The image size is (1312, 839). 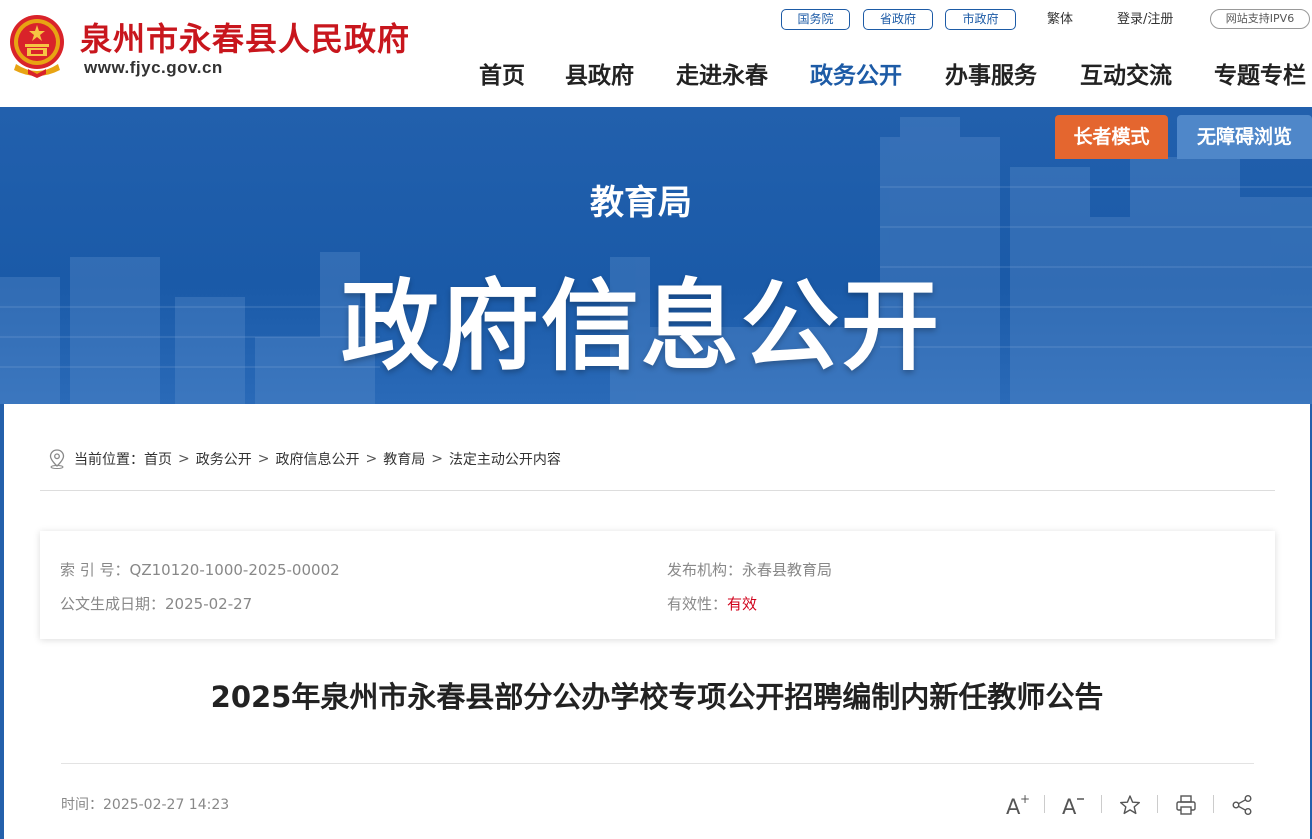 I want to click on publisher: 发布机构：永春县教育局, so click(x=749, y=569).